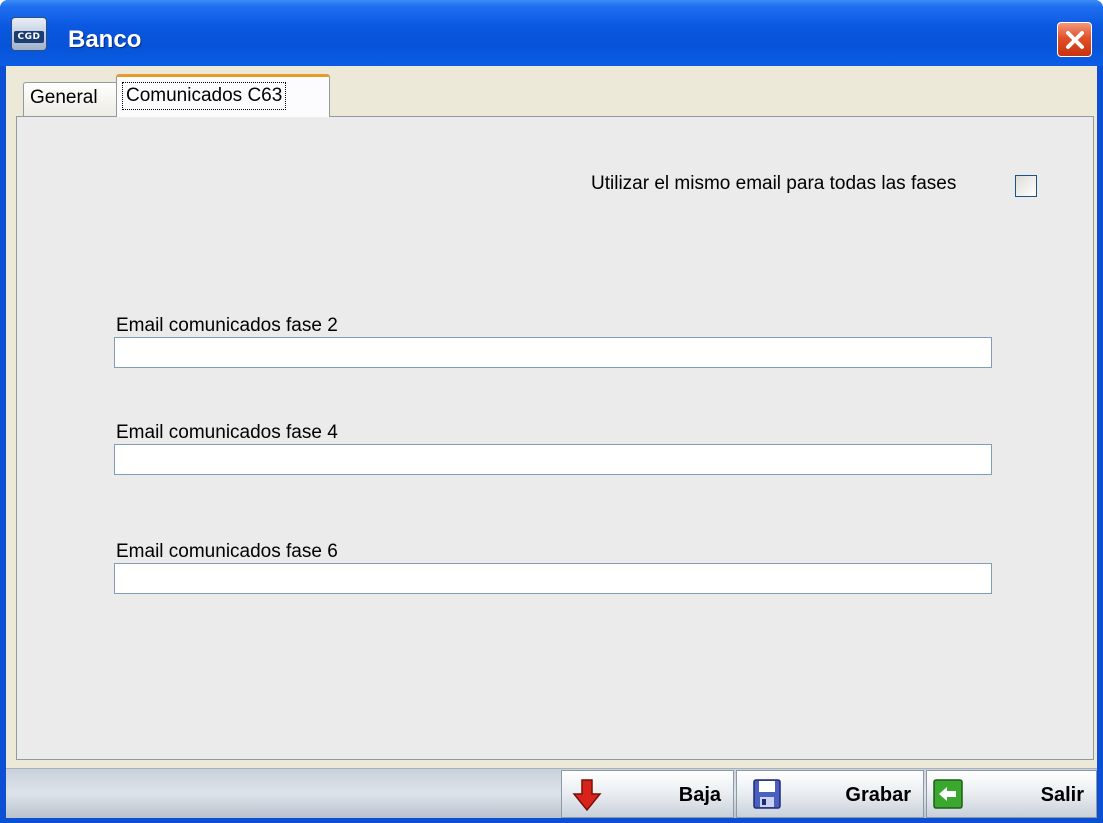  What do you see at coordinates (553, 352) in the screenshot?
I see `email-fase-2-input` at bounding box center [553, 352].